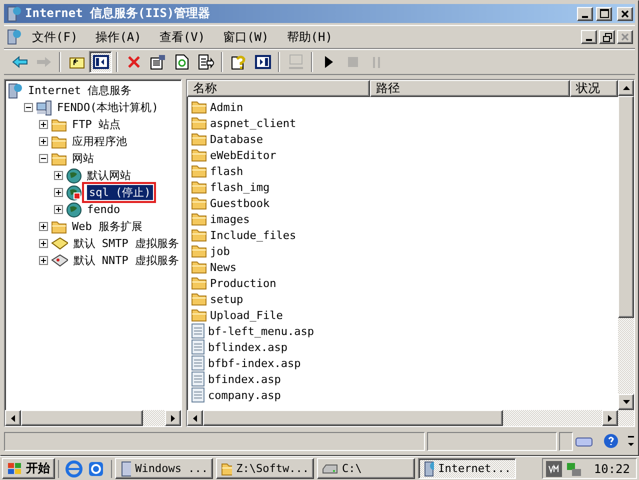 The width and height of the screenshot is (639, 480). What do you see at coordinates (470, 88) in the screenshot?
I see `column-header: 路径` at bounding box center [470, 88].